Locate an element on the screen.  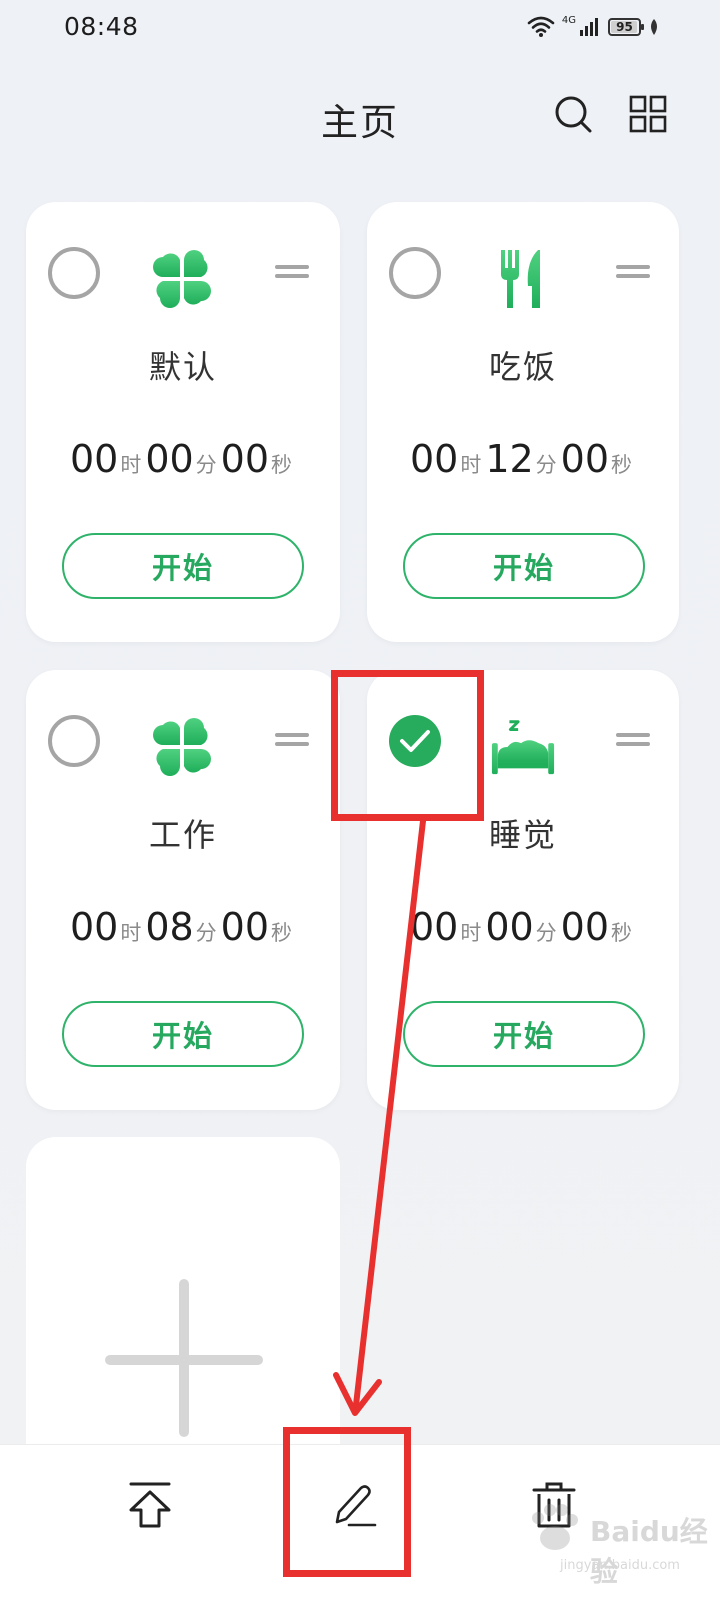
fork-knife-icon is located at coordinates (523, 279).